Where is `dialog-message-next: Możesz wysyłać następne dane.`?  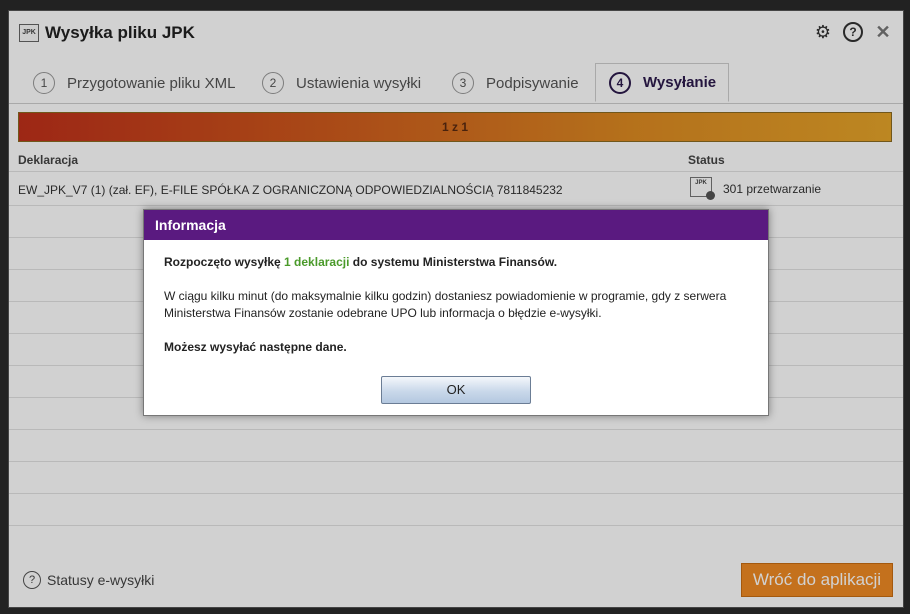 dialog-message-next: Możesz wysyłać następne dane. is located at coordinates (255, 347).